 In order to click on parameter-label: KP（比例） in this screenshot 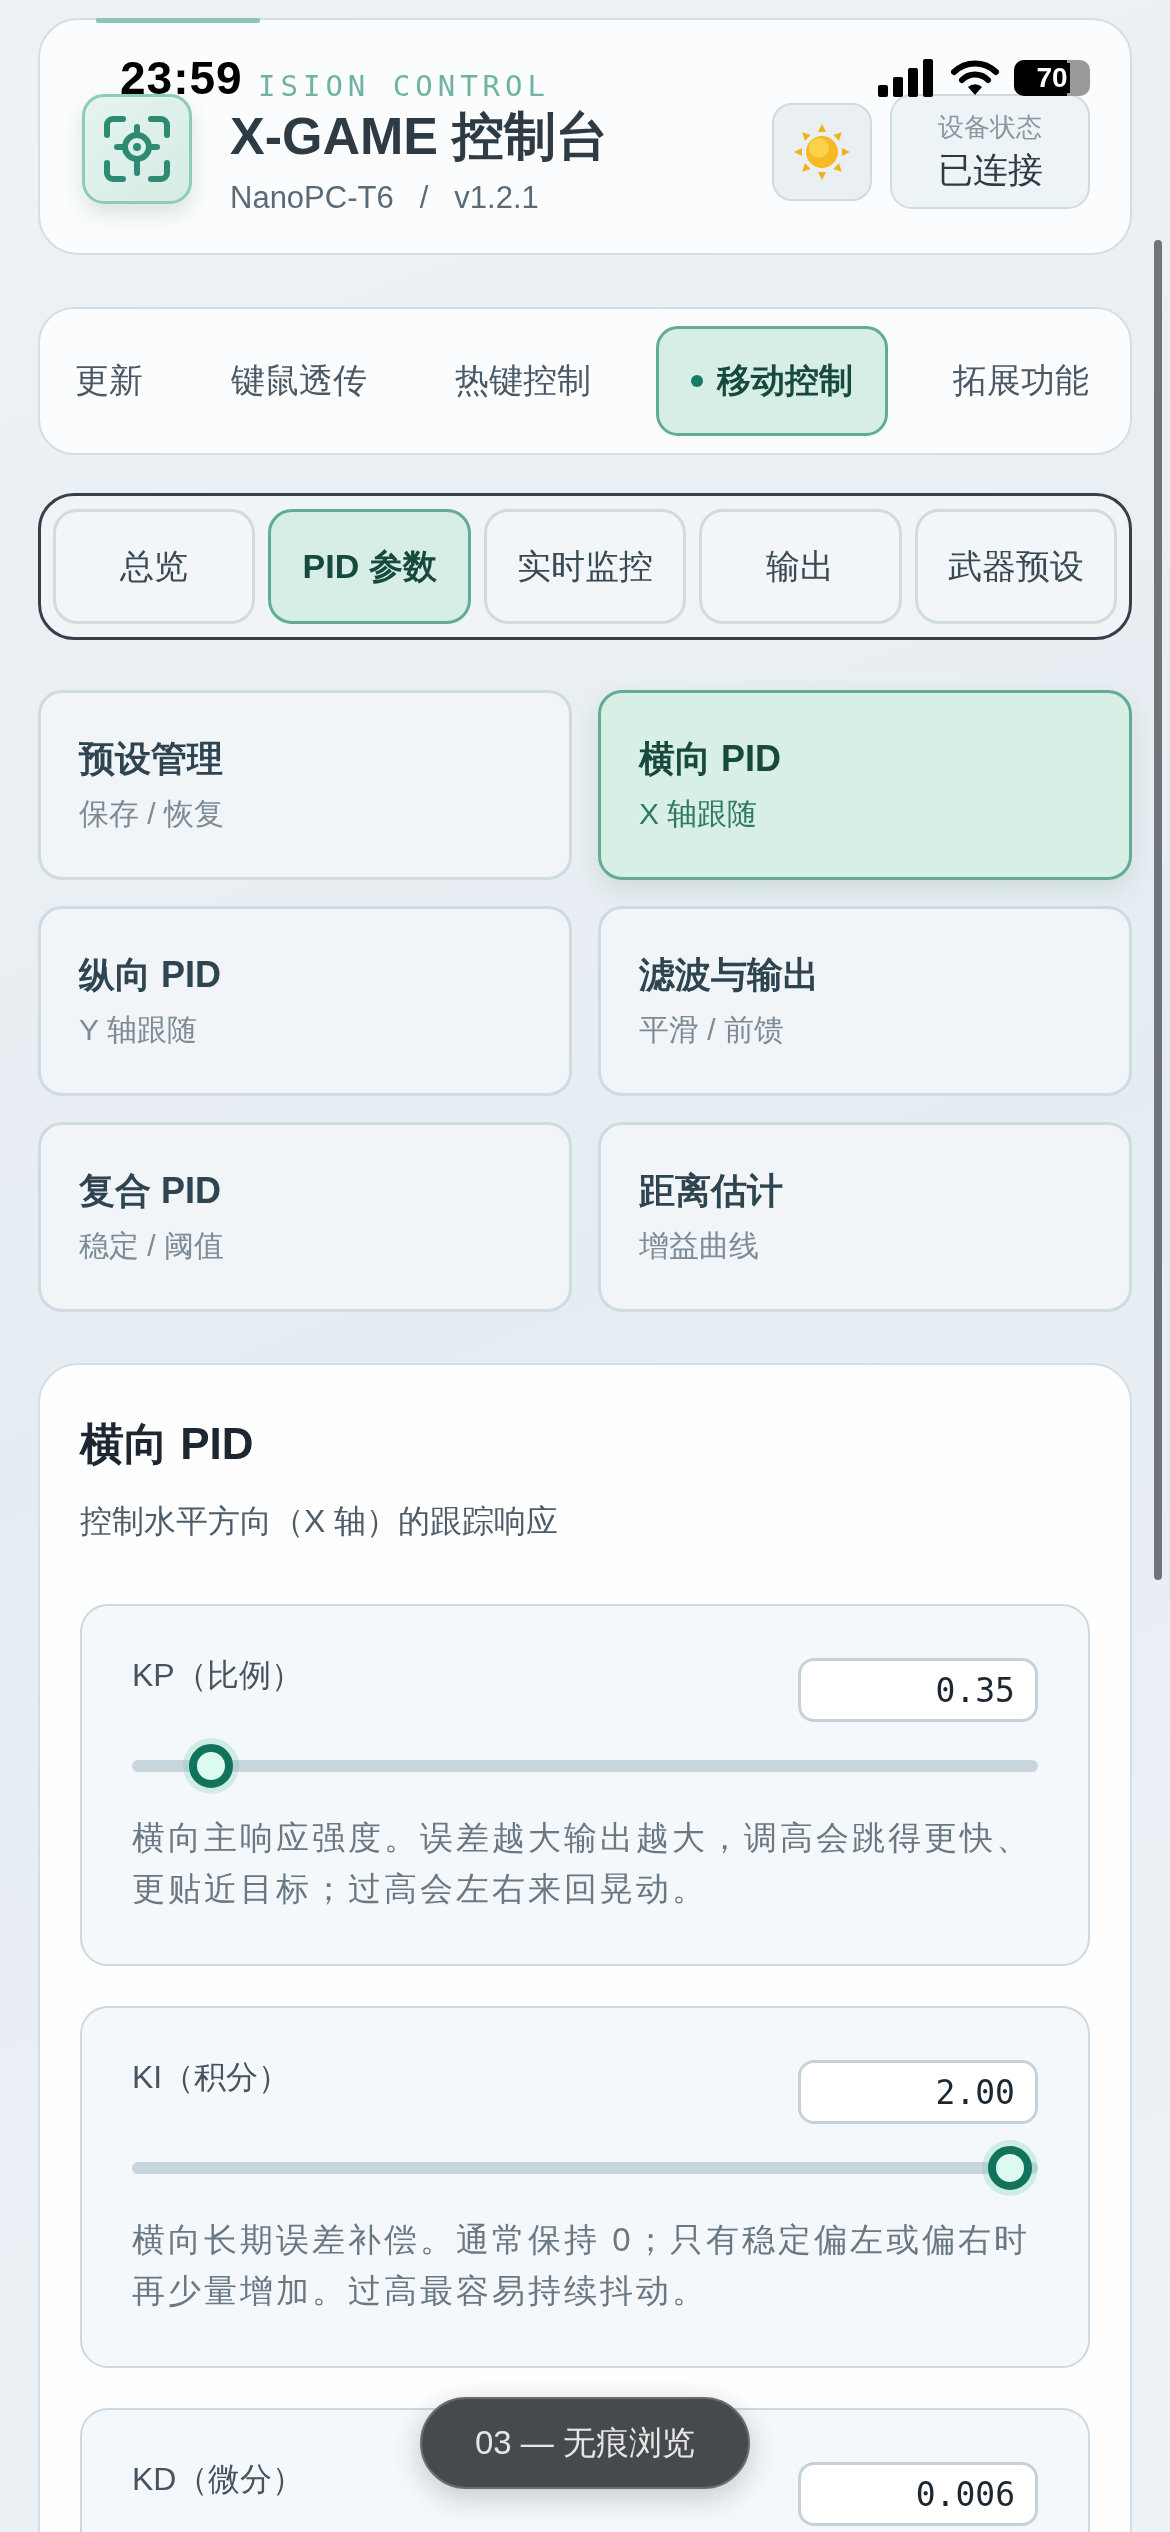, I will do `click(217, 1675)`.